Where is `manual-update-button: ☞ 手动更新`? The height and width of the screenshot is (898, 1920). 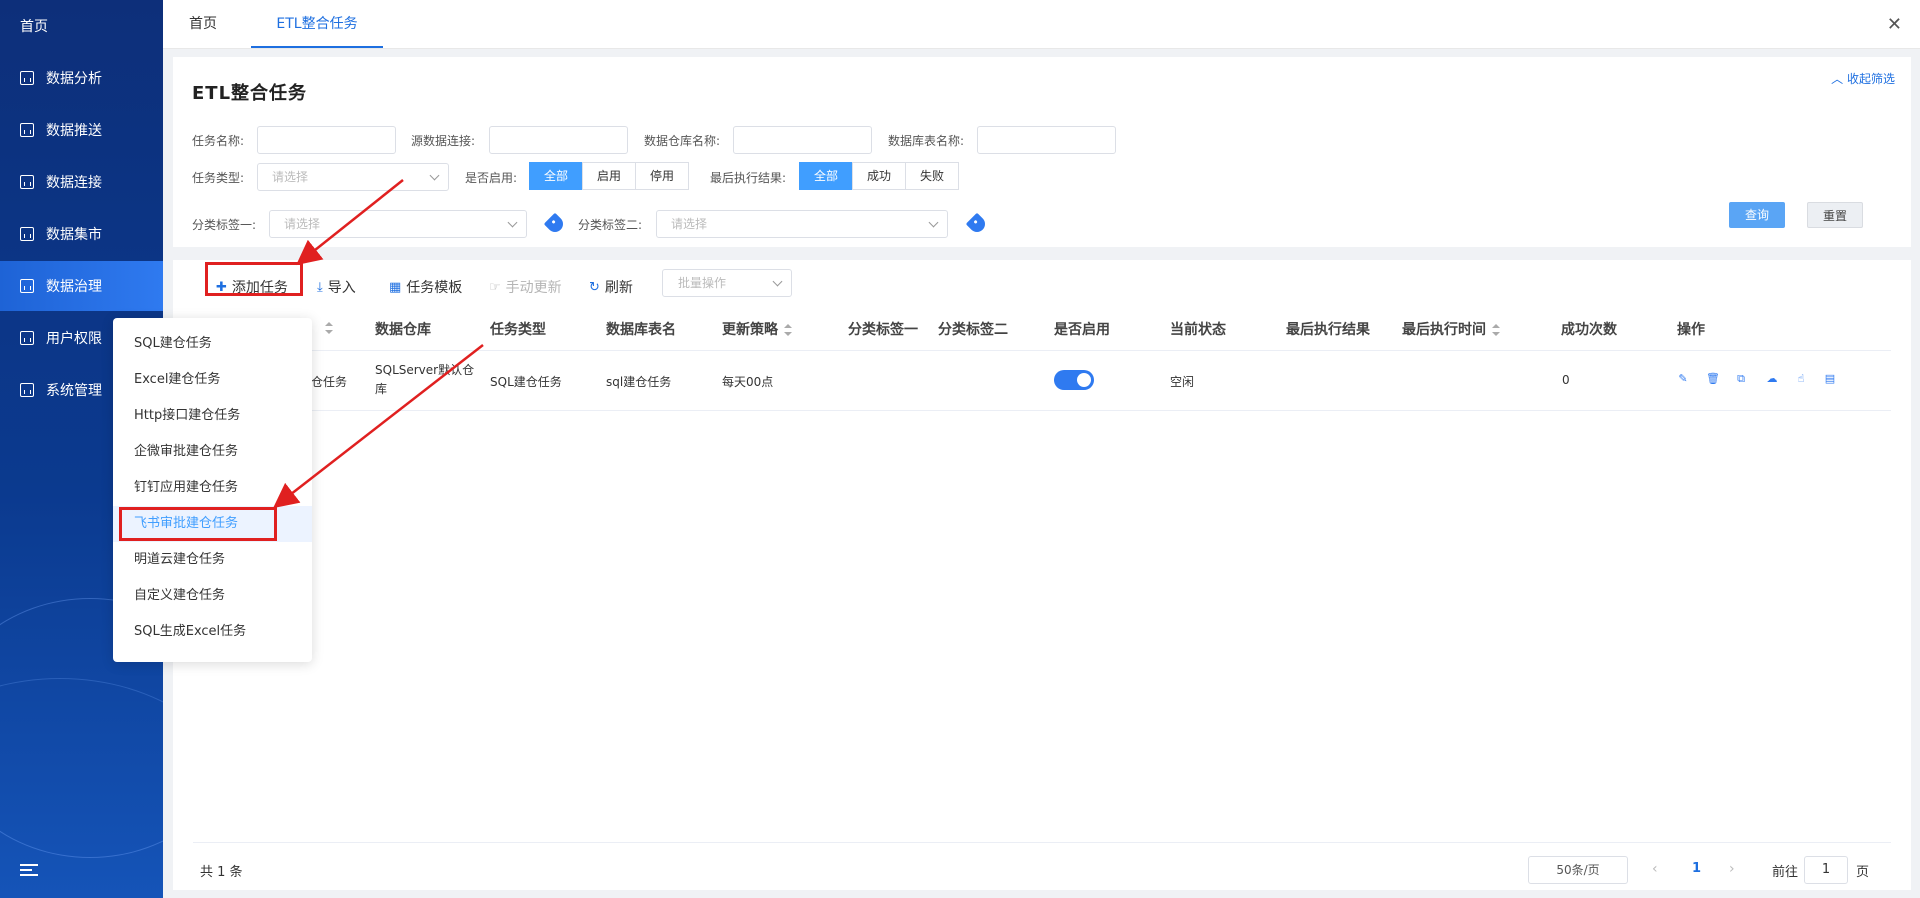 manual-update-button: ☞ 手动更新 is located at coordinates (525, 288).